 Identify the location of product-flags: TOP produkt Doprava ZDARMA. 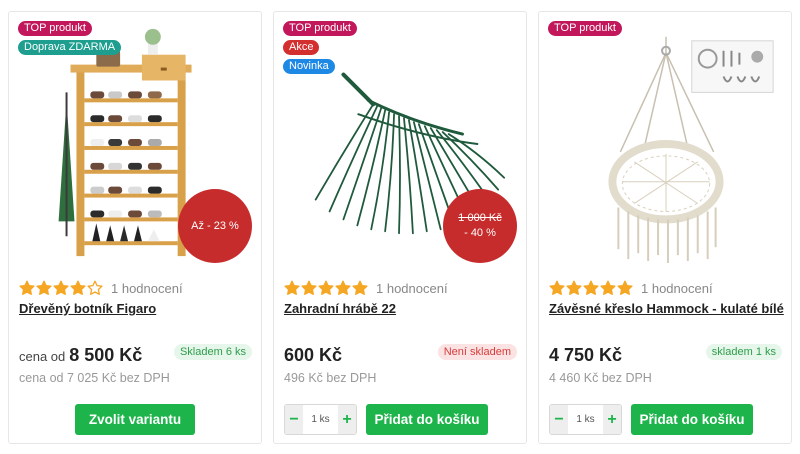
(70, 38).